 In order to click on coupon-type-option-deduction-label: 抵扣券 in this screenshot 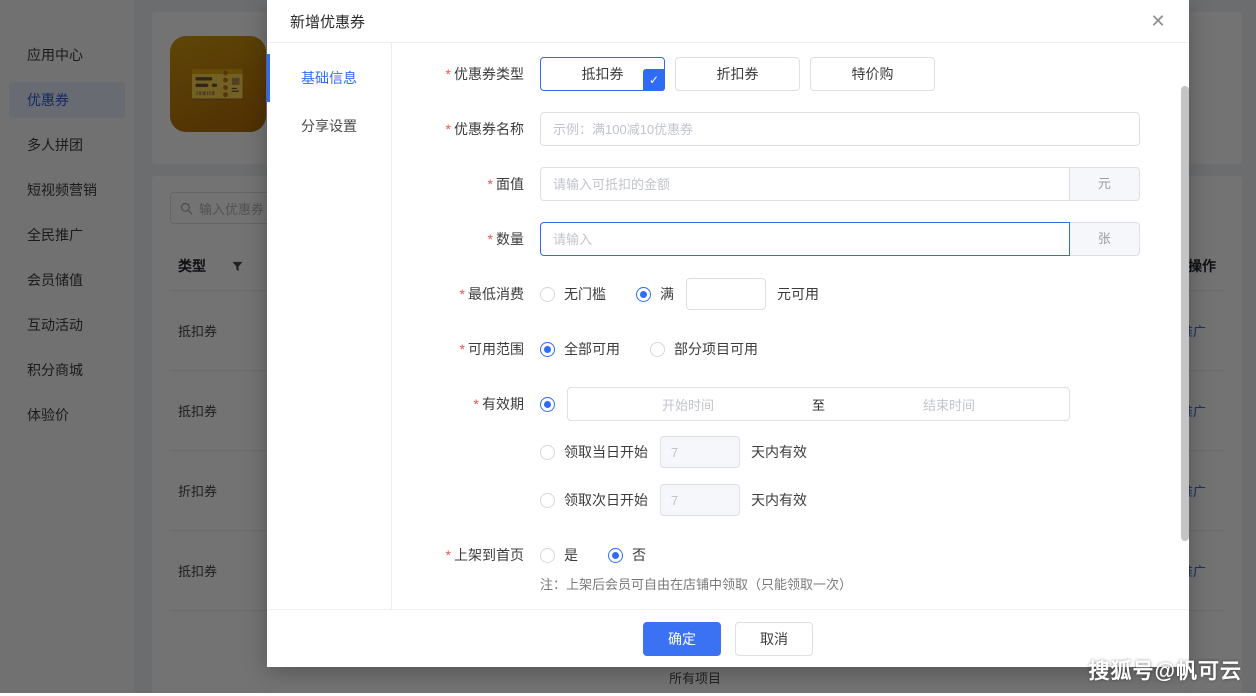, I will do `click(603, 74)`.